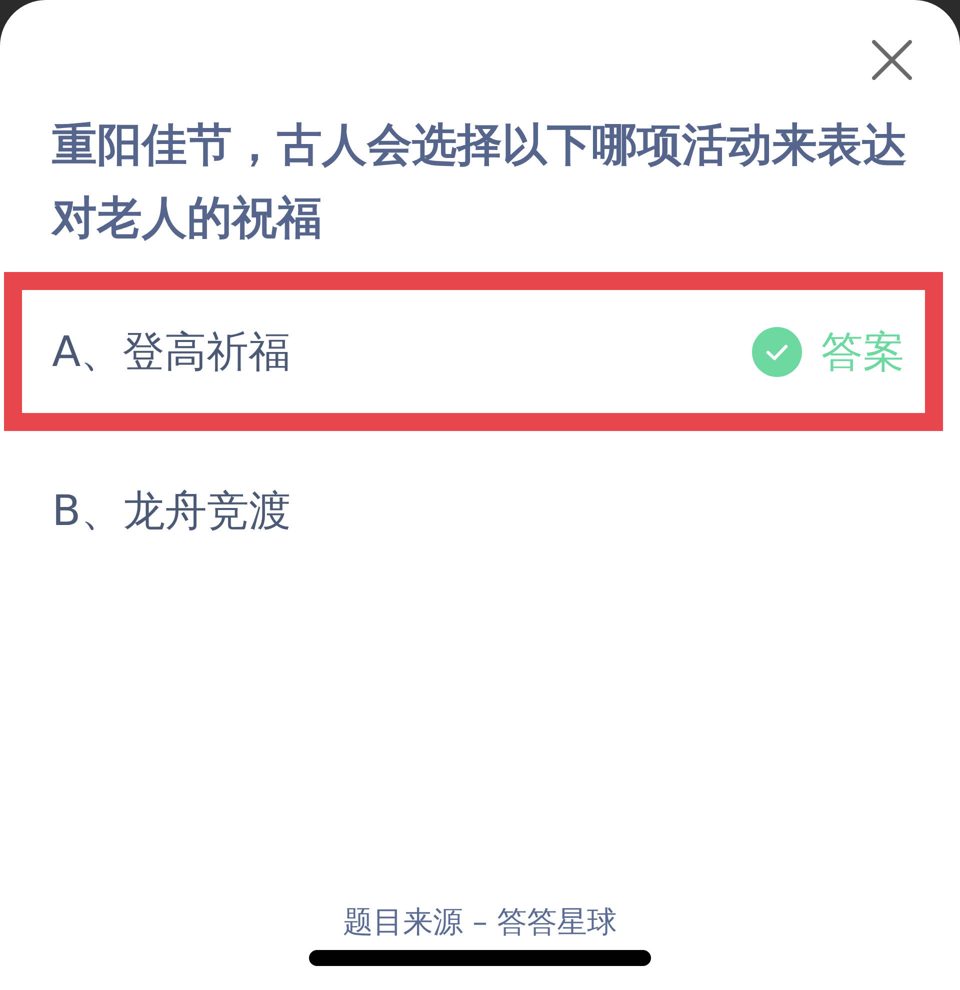  Describe the element at coordinates (863, 351) in the screenshot. I see `answer-label: 答案` at that location.